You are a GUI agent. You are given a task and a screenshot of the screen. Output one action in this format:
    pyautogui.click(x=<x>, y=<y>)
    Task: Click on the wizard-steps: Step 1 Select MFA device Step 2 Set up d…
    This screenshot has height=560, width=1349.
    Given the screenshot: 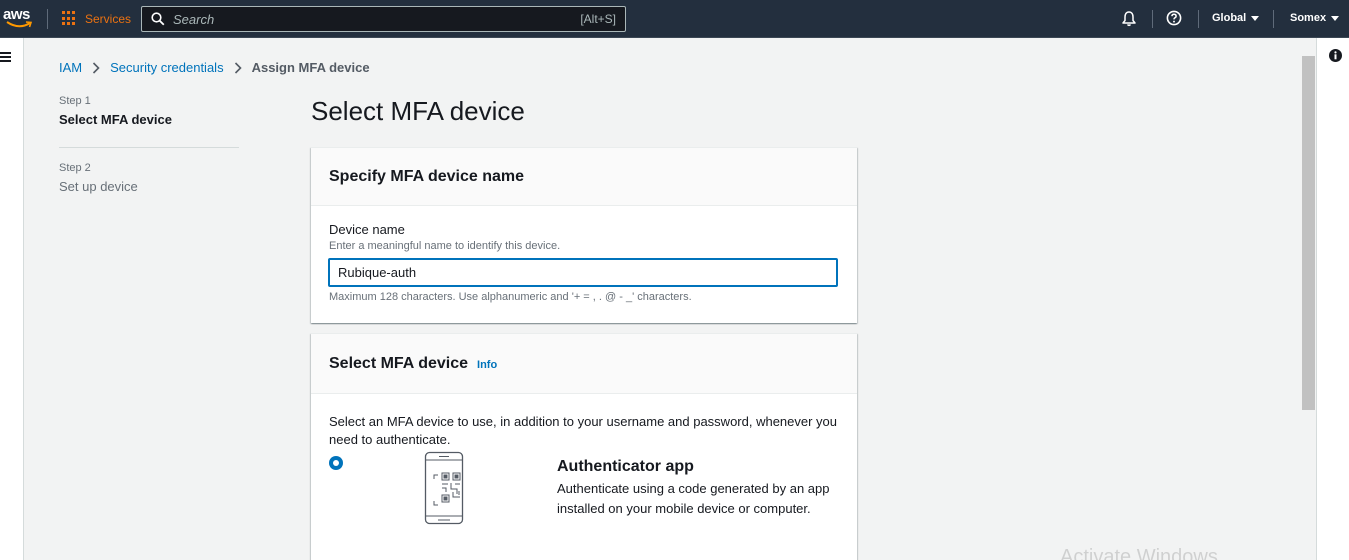 What is the action you would take?
    pyautogui.click(x=149, y=144)
    